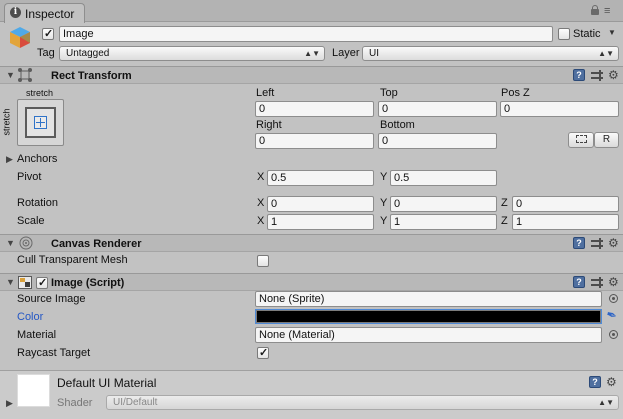  Describe the element at coordinates (107, 383) in the screenshot. I see `material-name: Default UI Material` at that location.